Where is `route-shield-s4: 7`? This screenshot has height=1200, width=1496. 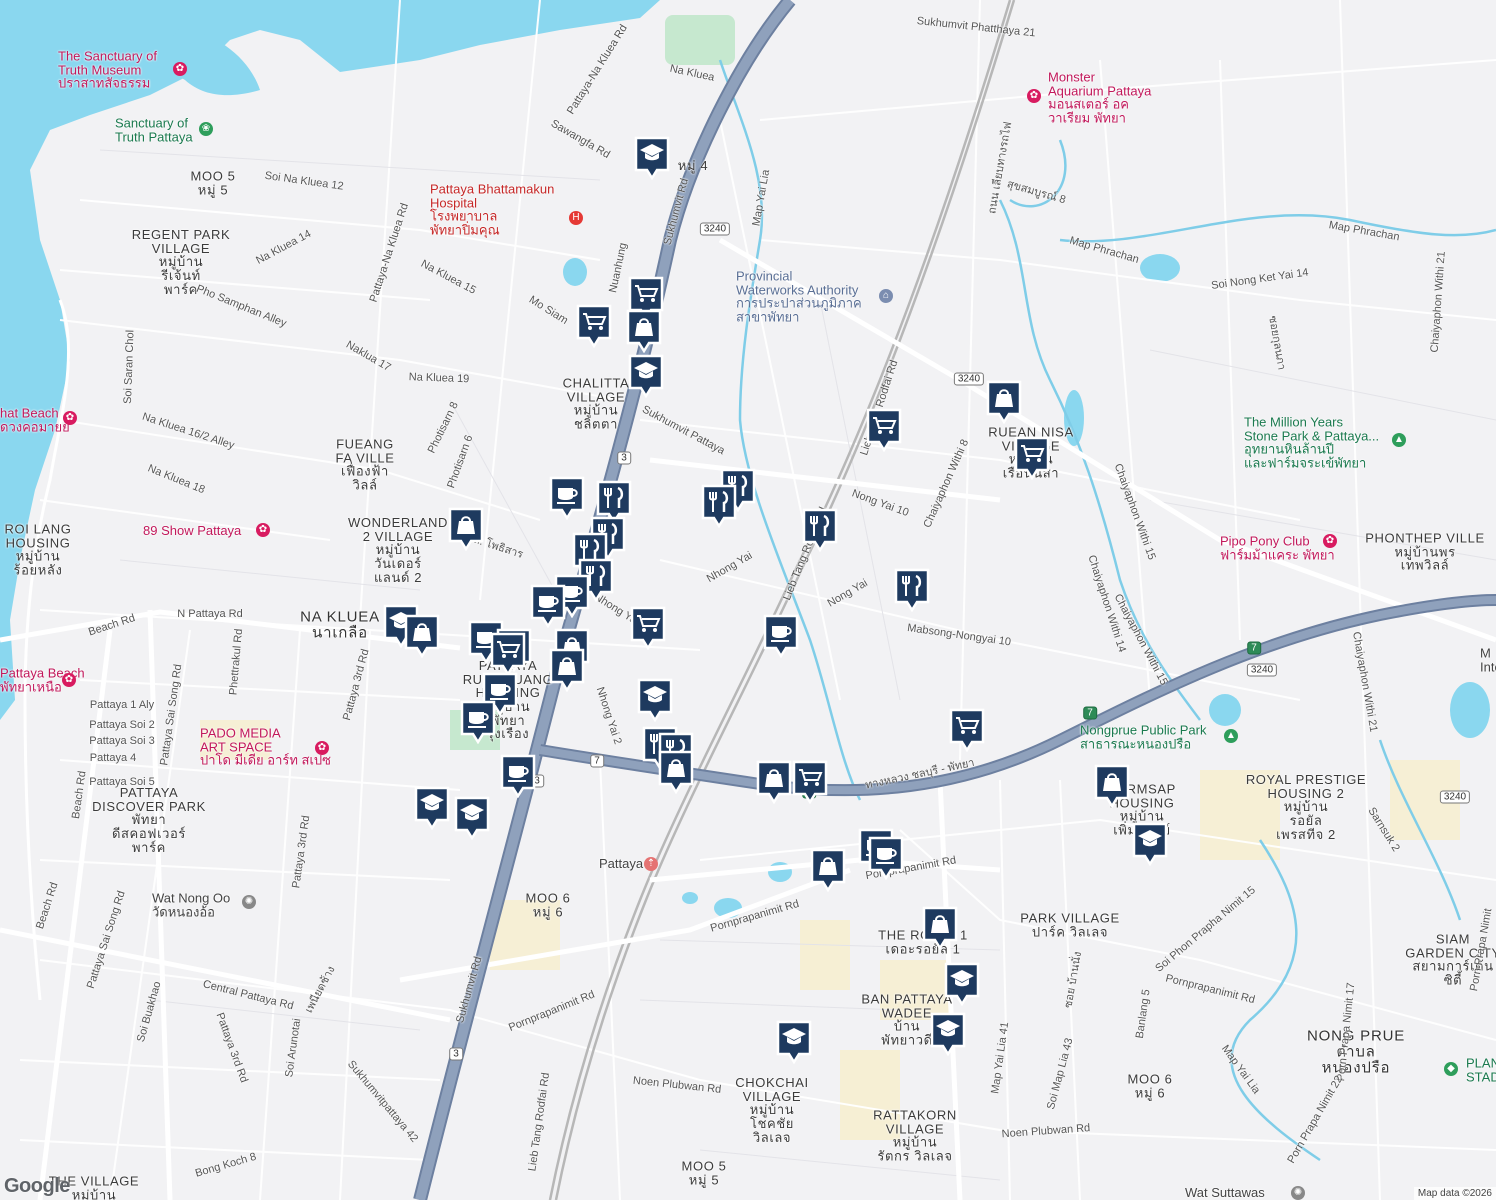 route-shield-s4: 7 is located at coordinates (1254, 648).